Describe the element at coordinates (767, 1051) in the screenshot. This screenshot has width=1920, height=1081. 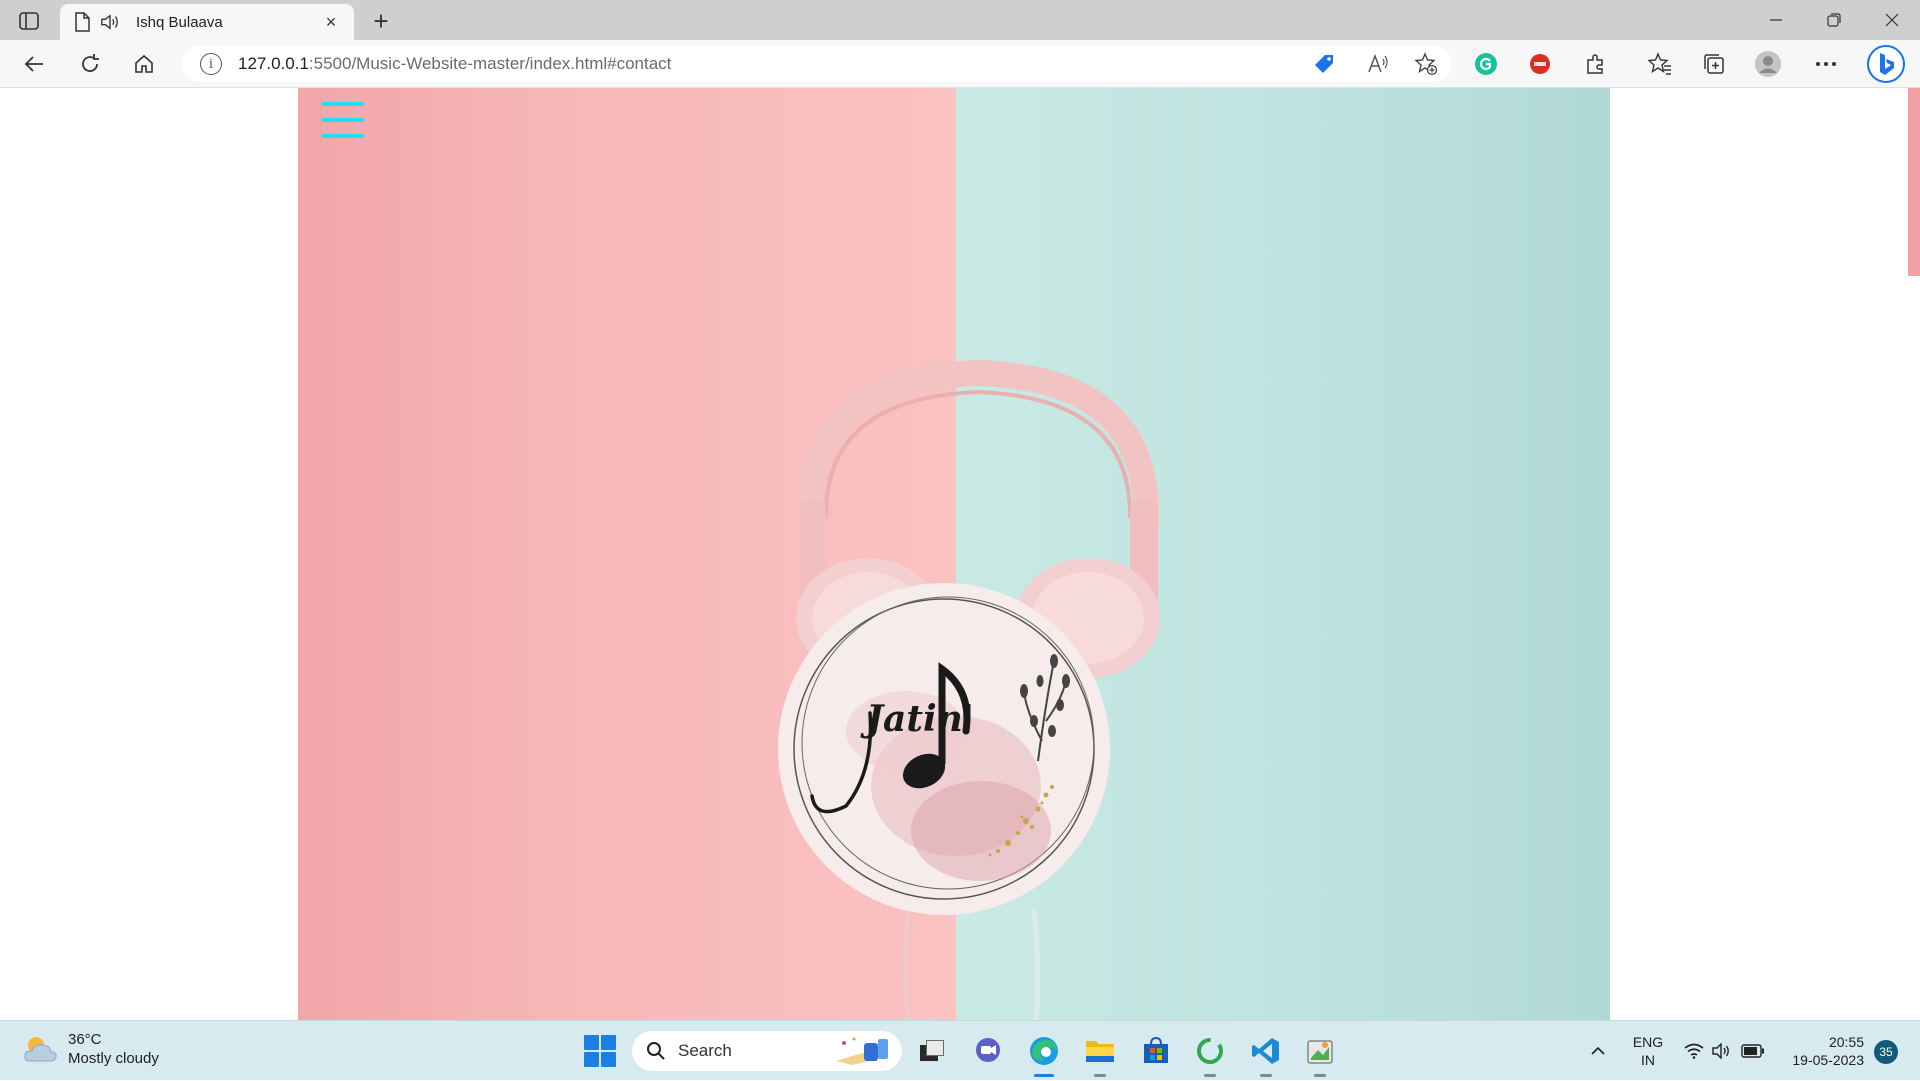
I see `taskbar-search-box: Search` at that location.